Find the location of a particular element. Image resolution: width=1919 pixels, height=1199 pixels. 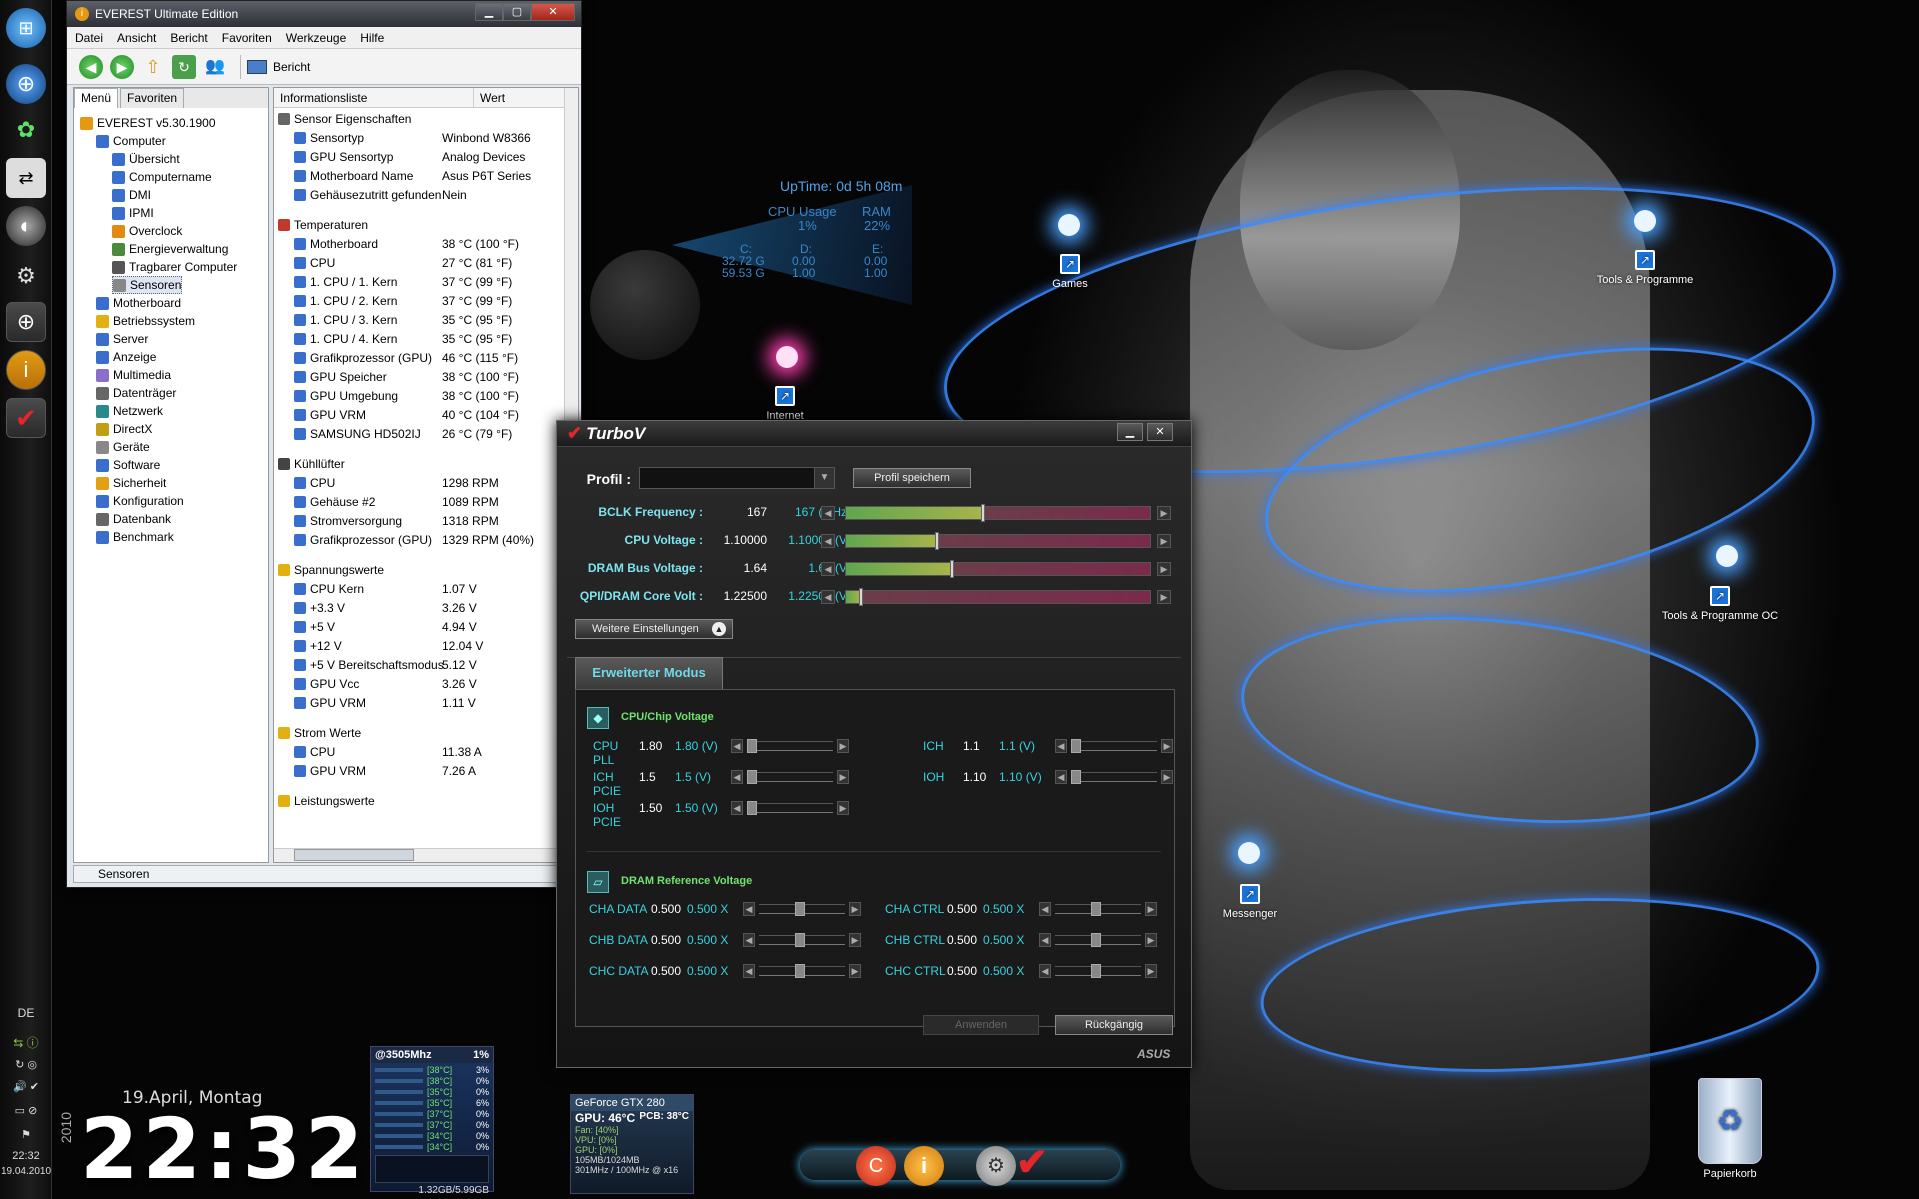

undo-button: Rückgängig is located at coordinates (1114, 1025).